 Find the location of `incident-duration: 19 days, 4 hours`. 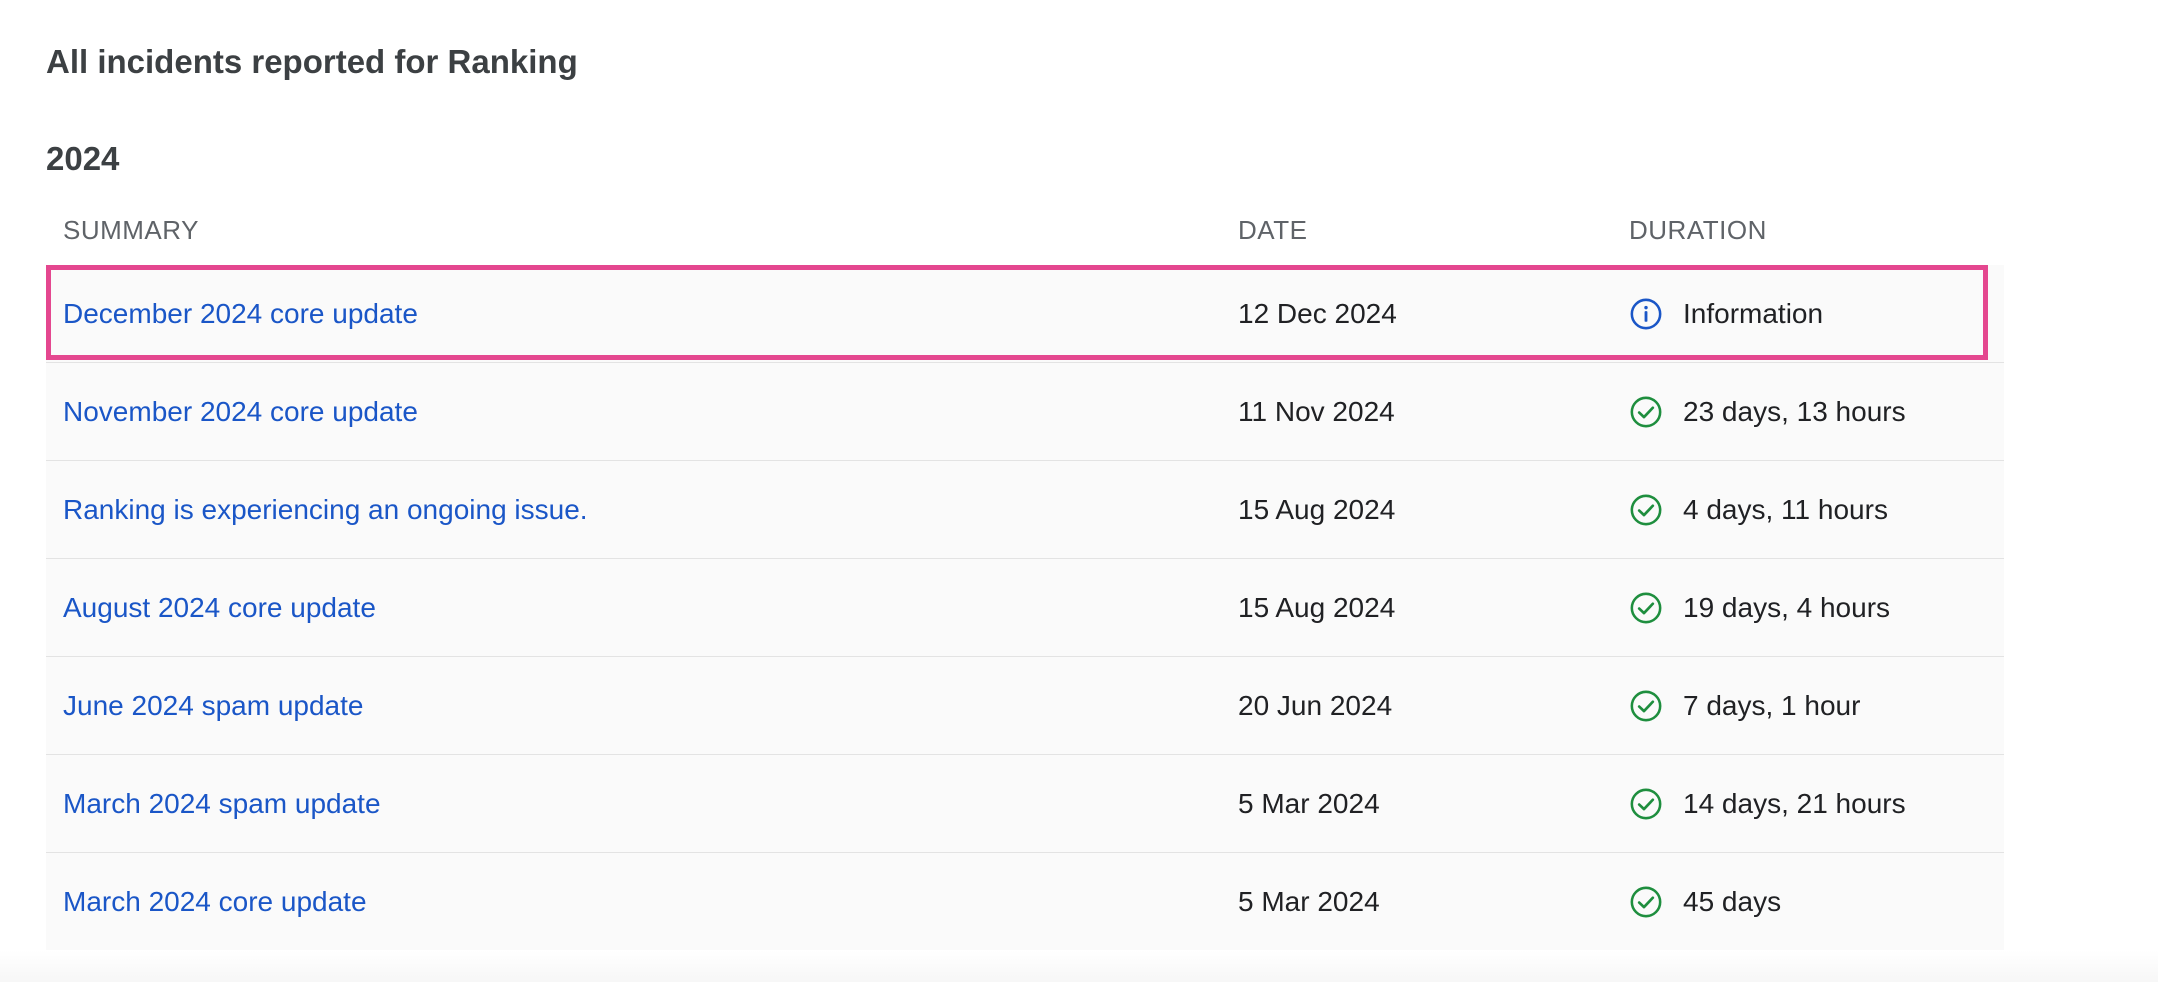

incident-duration: 19 days, 4 hours is located at coordinates (1787, 607).